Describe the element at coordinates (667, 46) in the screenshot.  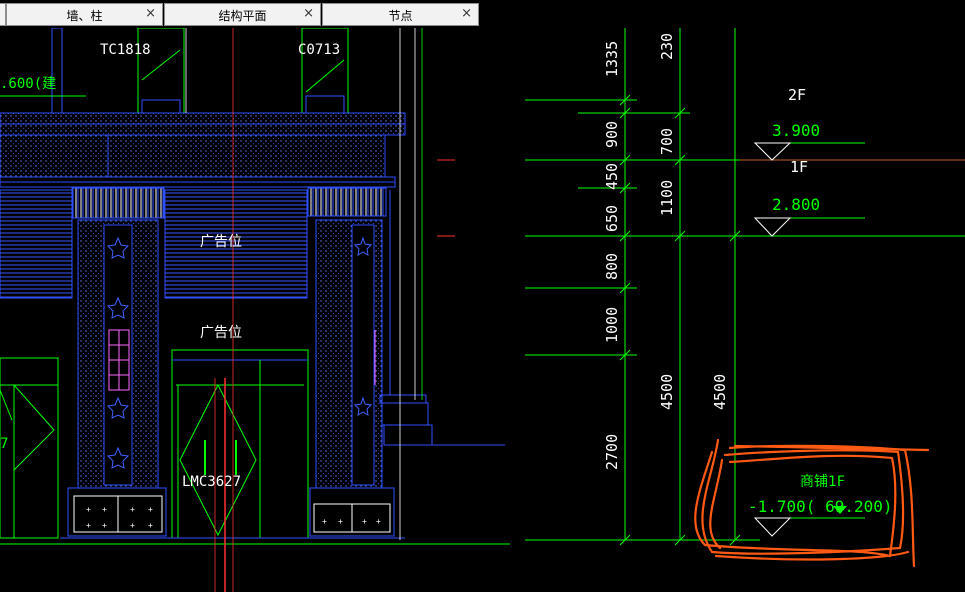
I see `dim-230: 230` at that location.